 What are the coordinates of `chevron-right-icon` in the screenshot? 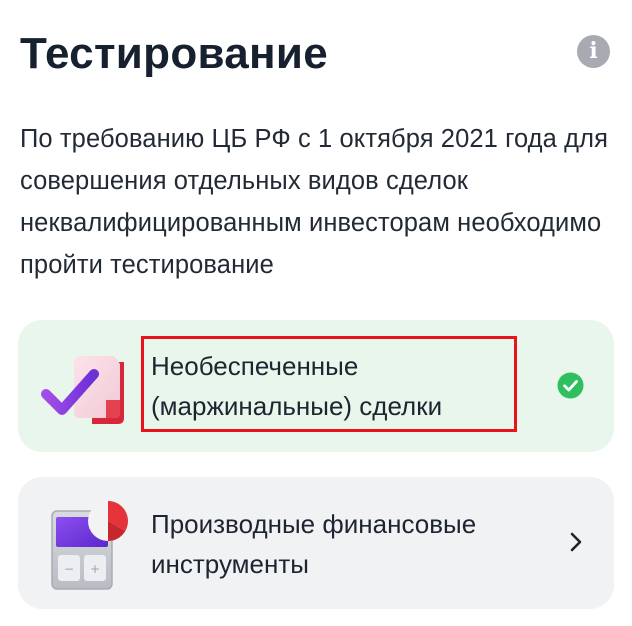 It's located at (576, 542).